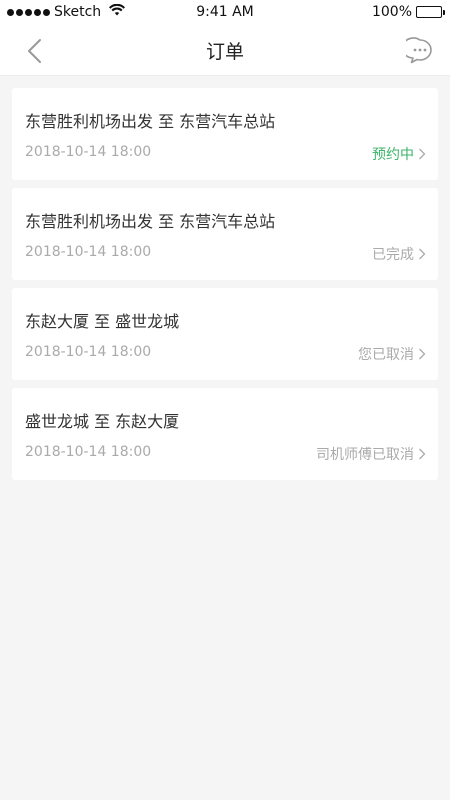 The image size is (450, 800). Describe the element at coordinates (225, 434) in the screenshot. I see `order-card: 盛世龙城 至 东赵大厦 2018-10-14 18:00 司机师傅已取消` at that location.